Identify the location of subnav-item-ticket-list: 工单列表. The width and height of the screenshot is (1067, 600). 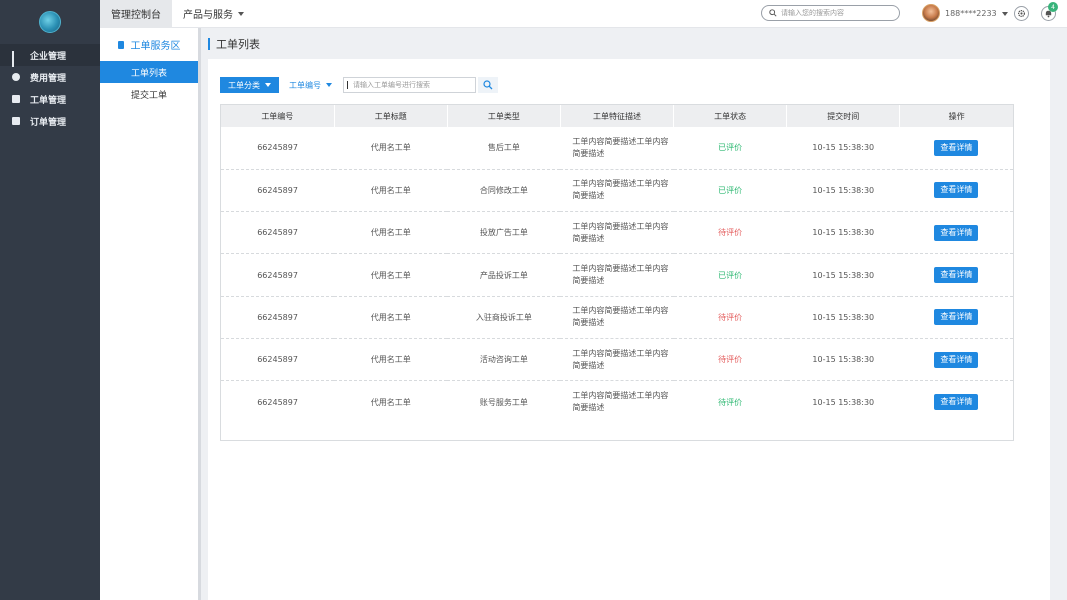
(149, 72).